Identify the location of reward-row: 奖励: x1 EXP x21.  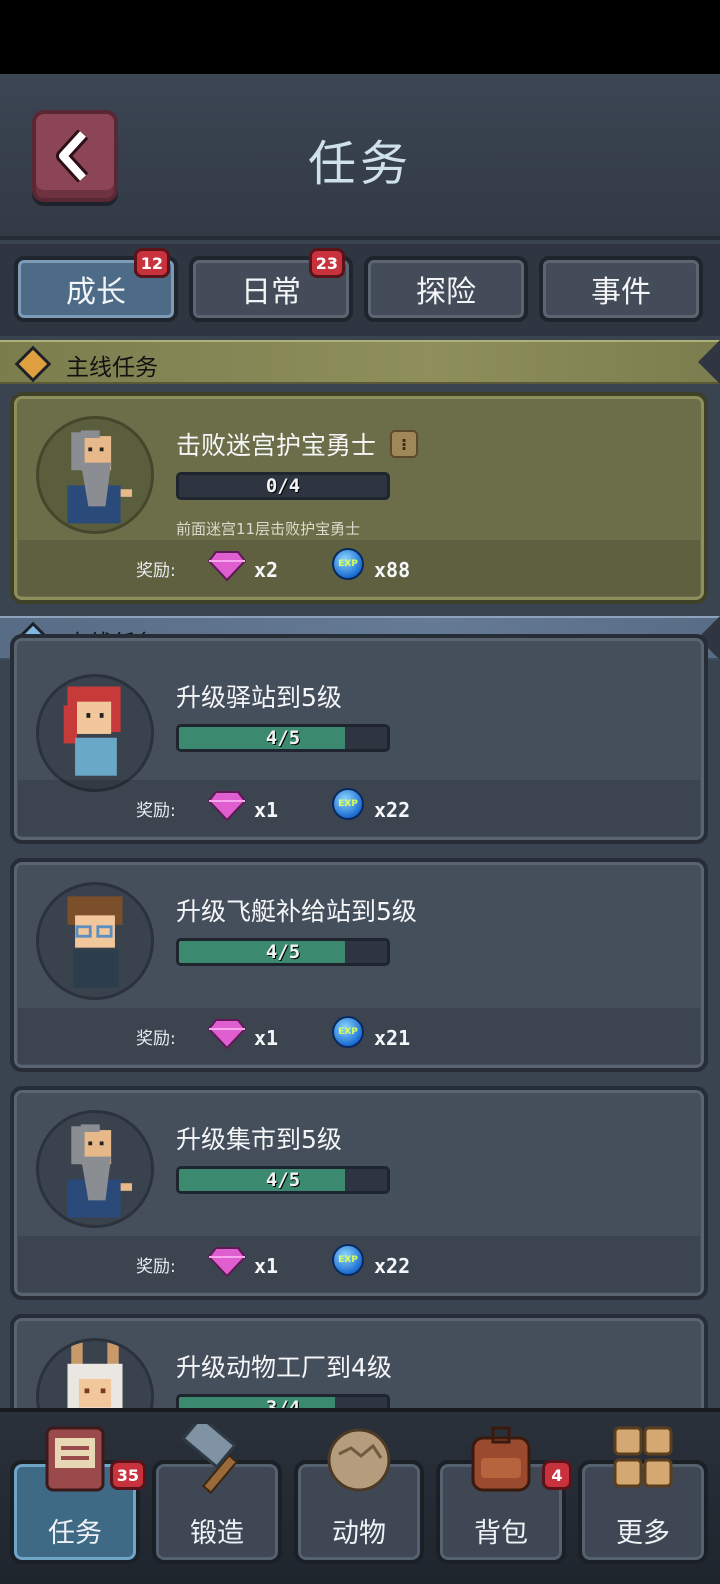
(359, 1036).